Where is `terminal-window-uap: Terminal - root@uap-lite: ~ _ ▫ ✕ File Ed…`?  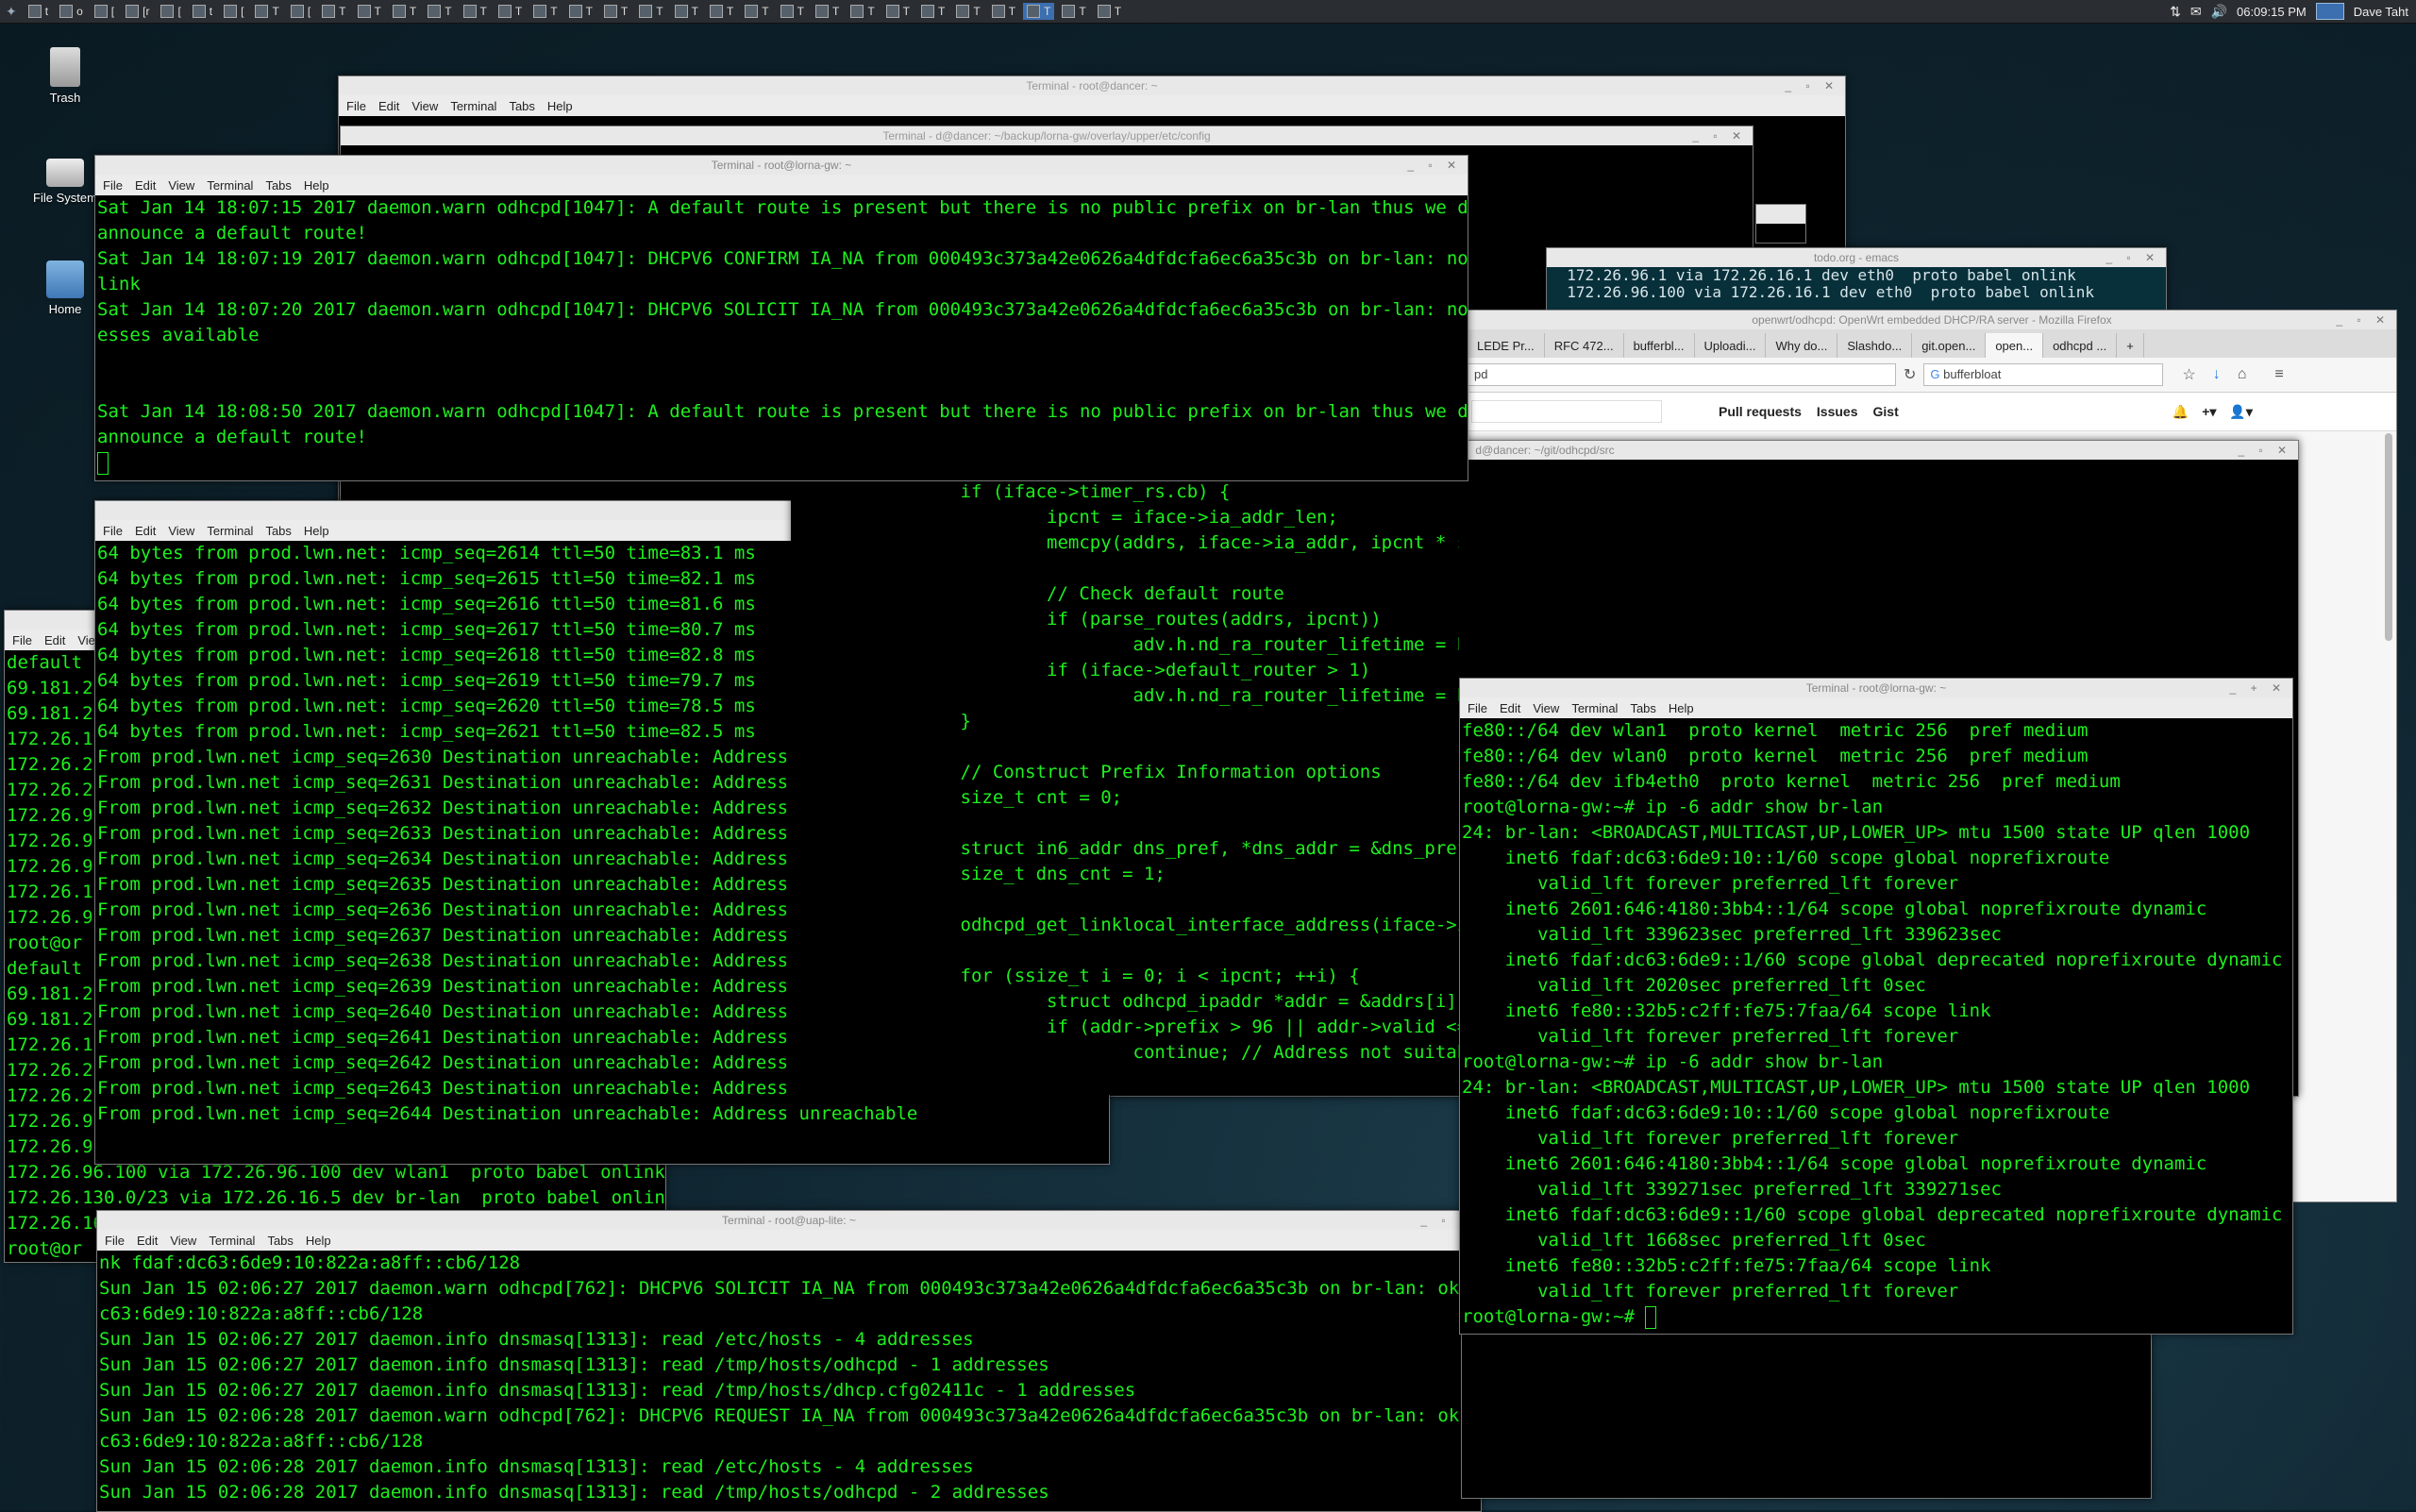
terminal-window-uap: Terminal - root@uap-lite: ~ _ ▫ ✕ File Ed… is located at coordinates (789, 1361).